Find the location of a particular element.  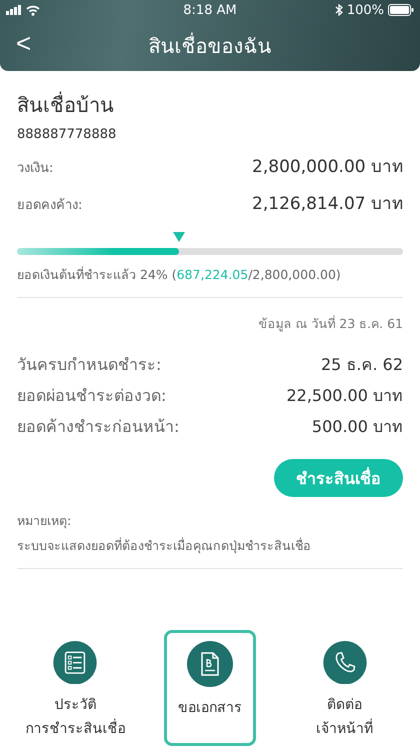

field-value: 2,800,000.00 บาท is located at coordinates (327, 167).